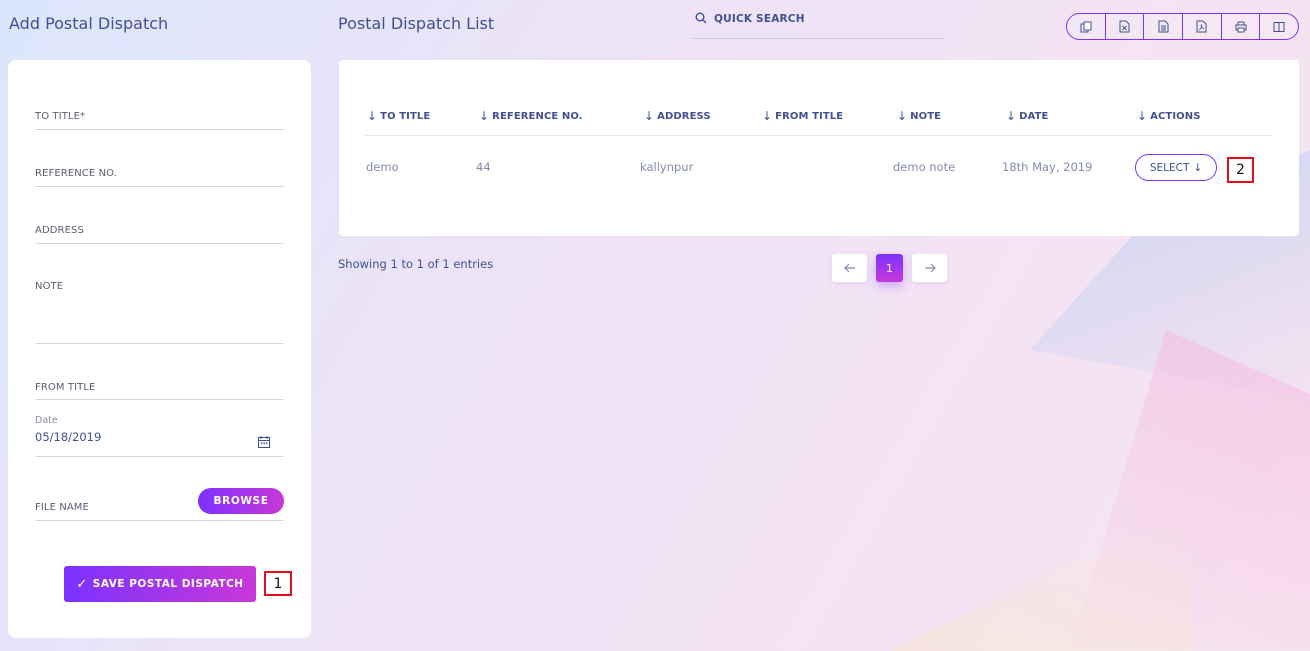 This screenshot has height=651, width=1310. Describe the element at coordinates (531, 116) in the screenshot. I see `column-header-reference-no: ↓ REFERENCE NO.` at that location.